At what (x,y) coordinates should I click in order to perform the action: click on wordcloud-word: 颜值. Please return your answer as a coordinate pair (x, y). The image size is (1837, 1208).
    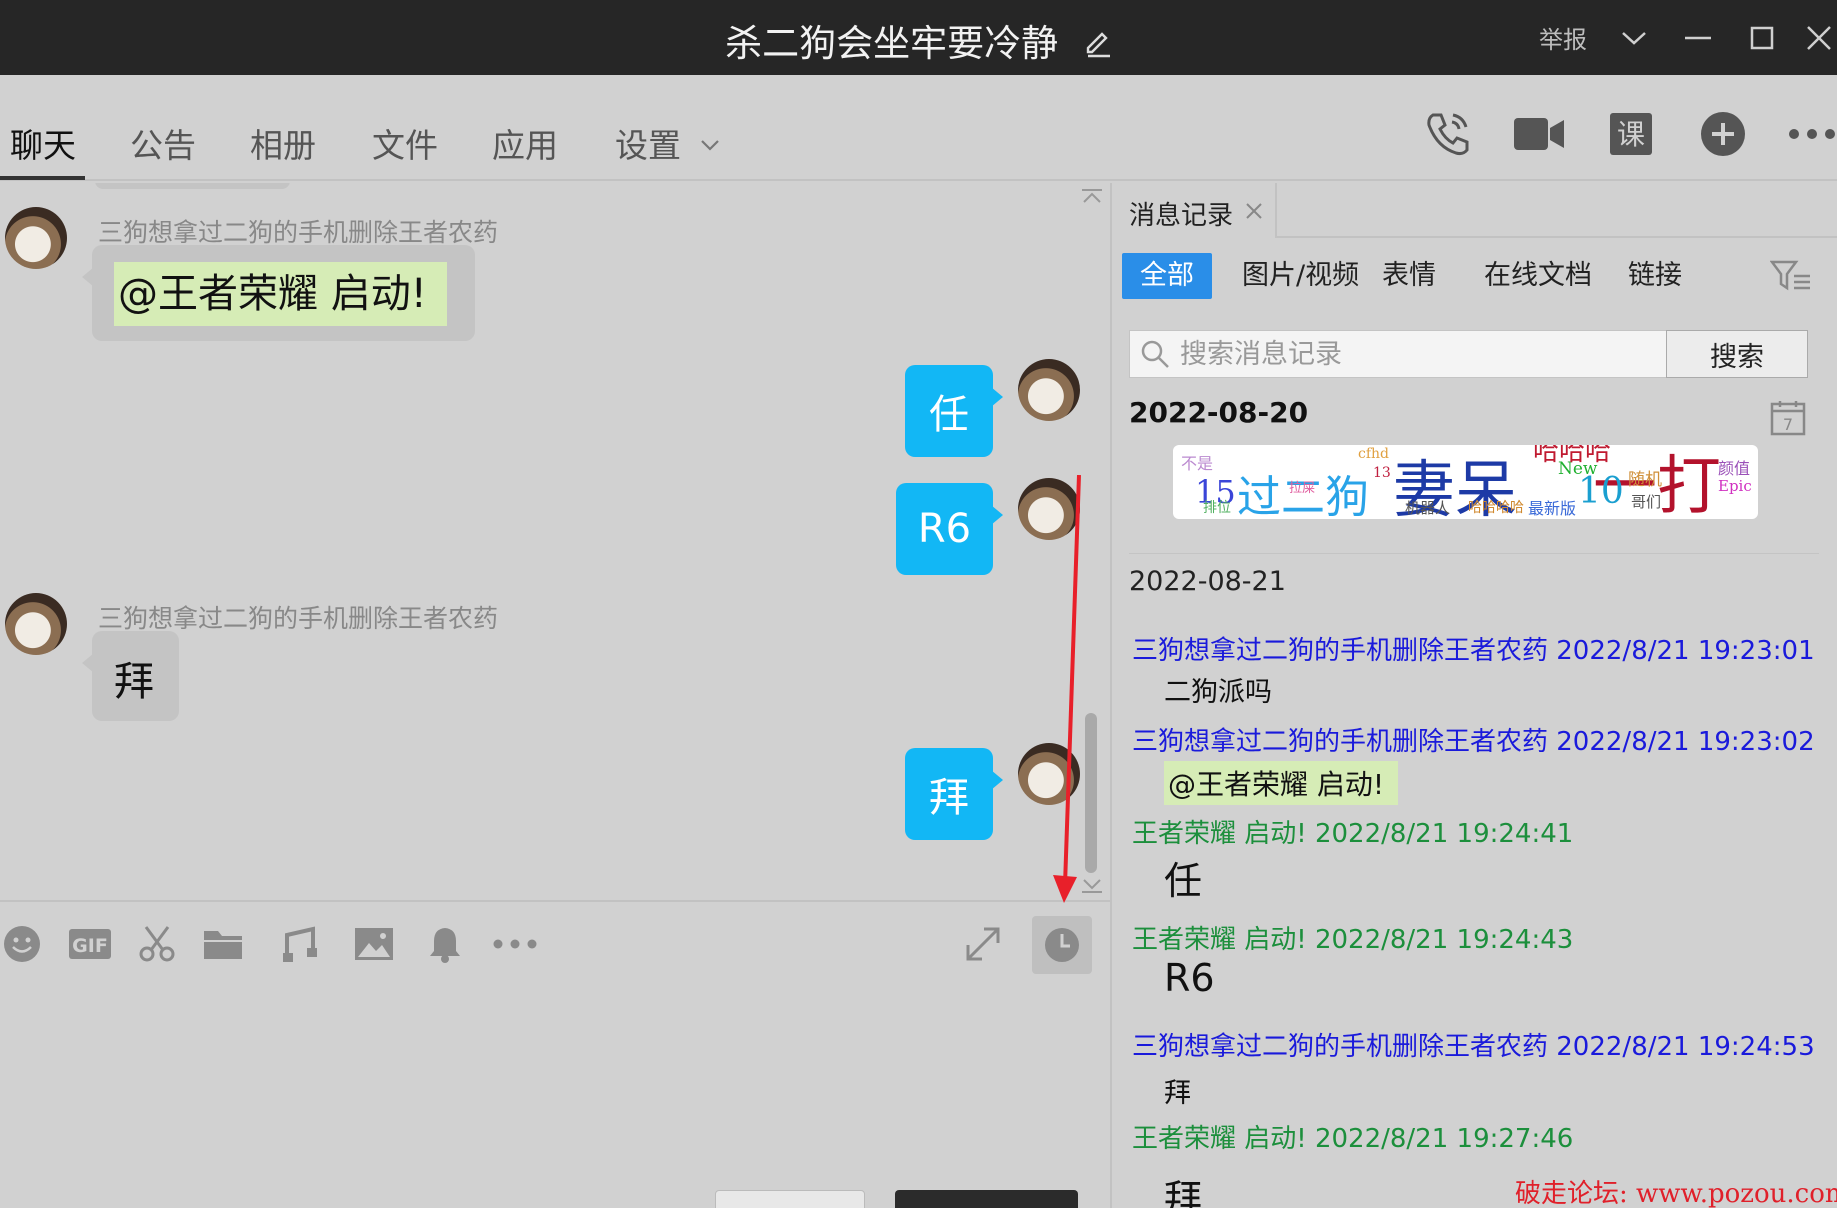
    Looking at the image, I should click on (1734, 468).